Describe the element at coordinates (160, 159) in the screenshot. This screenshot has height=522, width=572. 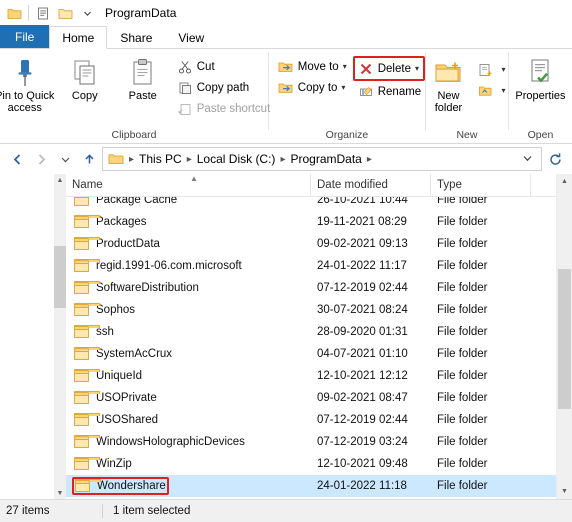
I see `breadcrumb-this-pc: This PC` at that location.